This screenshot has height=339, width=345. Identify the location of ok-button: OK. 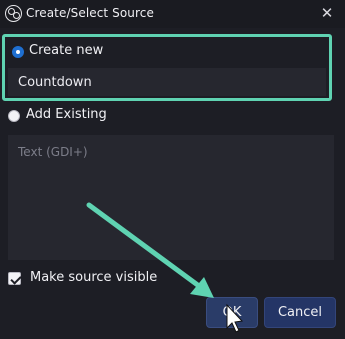
(232, 312).